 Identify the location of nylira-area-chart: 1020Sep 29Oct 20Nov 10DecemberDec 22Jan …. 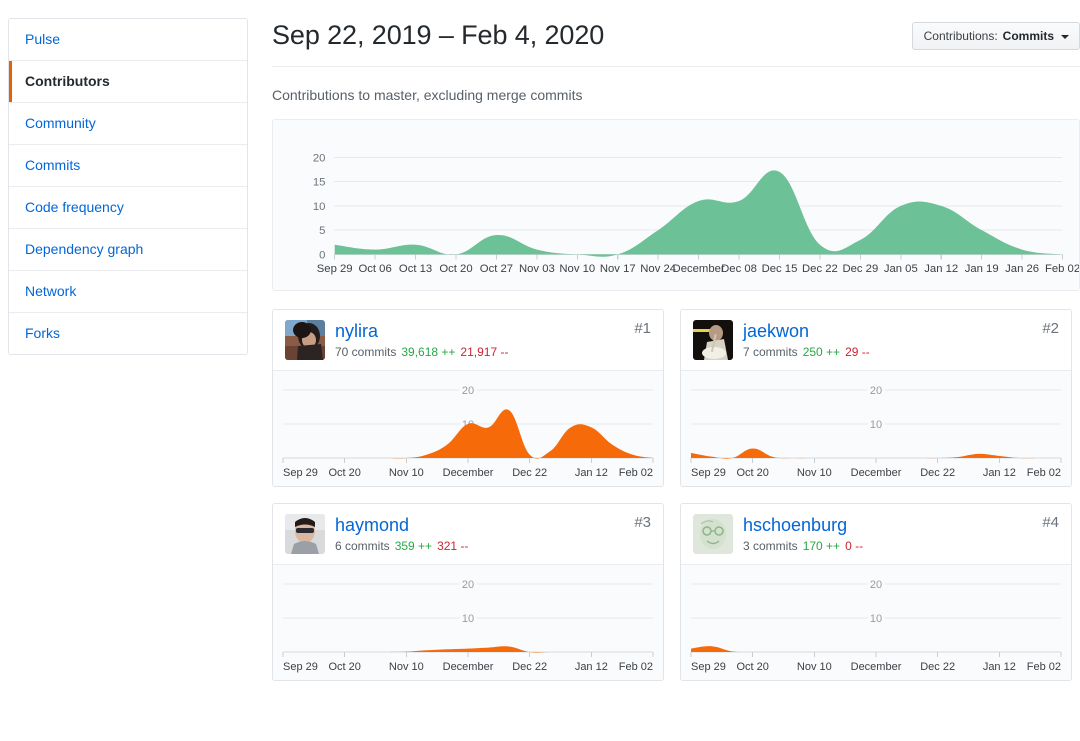
(468, 430).